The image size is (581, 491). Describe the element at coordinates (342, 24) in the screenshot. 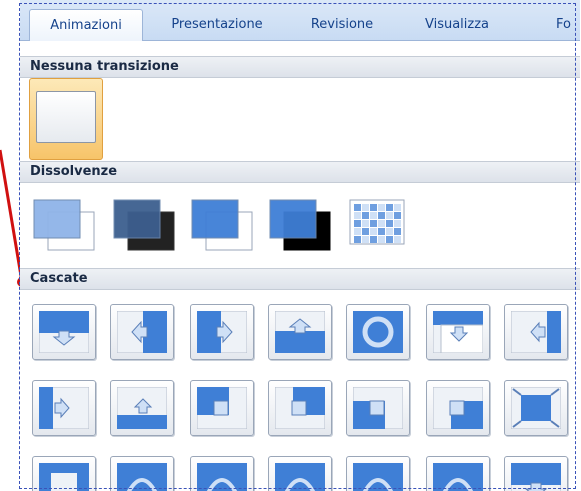

I see `tab-revisione: Revisione` at that location.